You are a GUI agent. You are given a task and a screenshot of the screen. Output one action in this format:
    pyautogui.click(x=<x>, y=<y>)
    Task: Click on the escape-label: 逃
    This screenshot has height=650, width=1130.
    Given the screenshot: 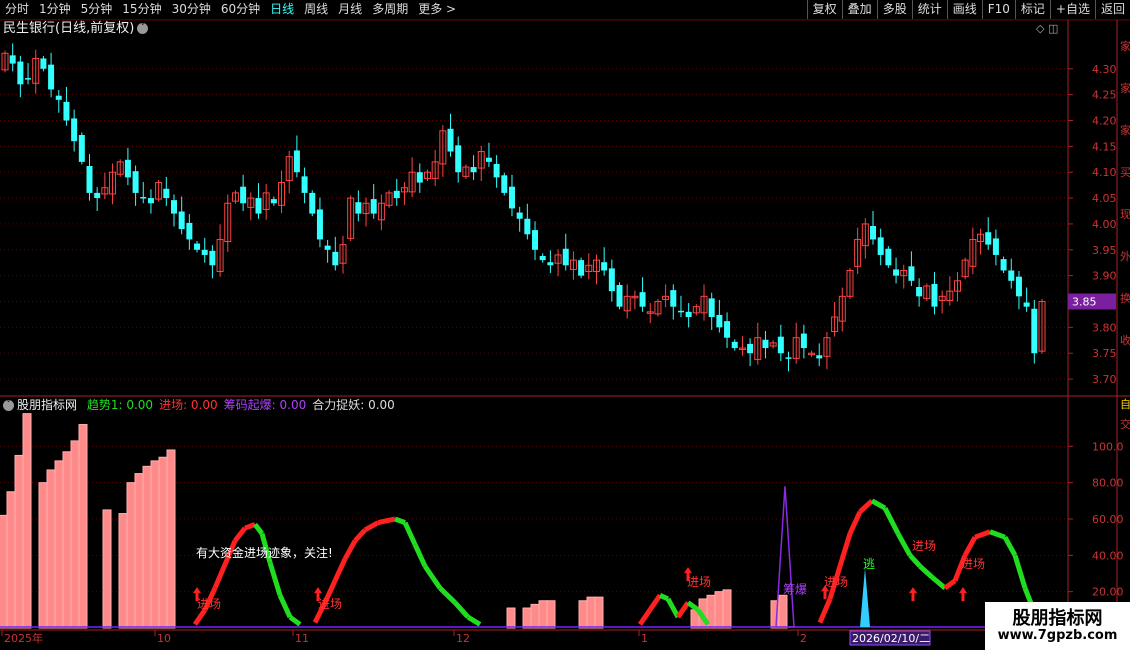 What is the action you would take?
    pyautogui.click(x=869, y=564)
    